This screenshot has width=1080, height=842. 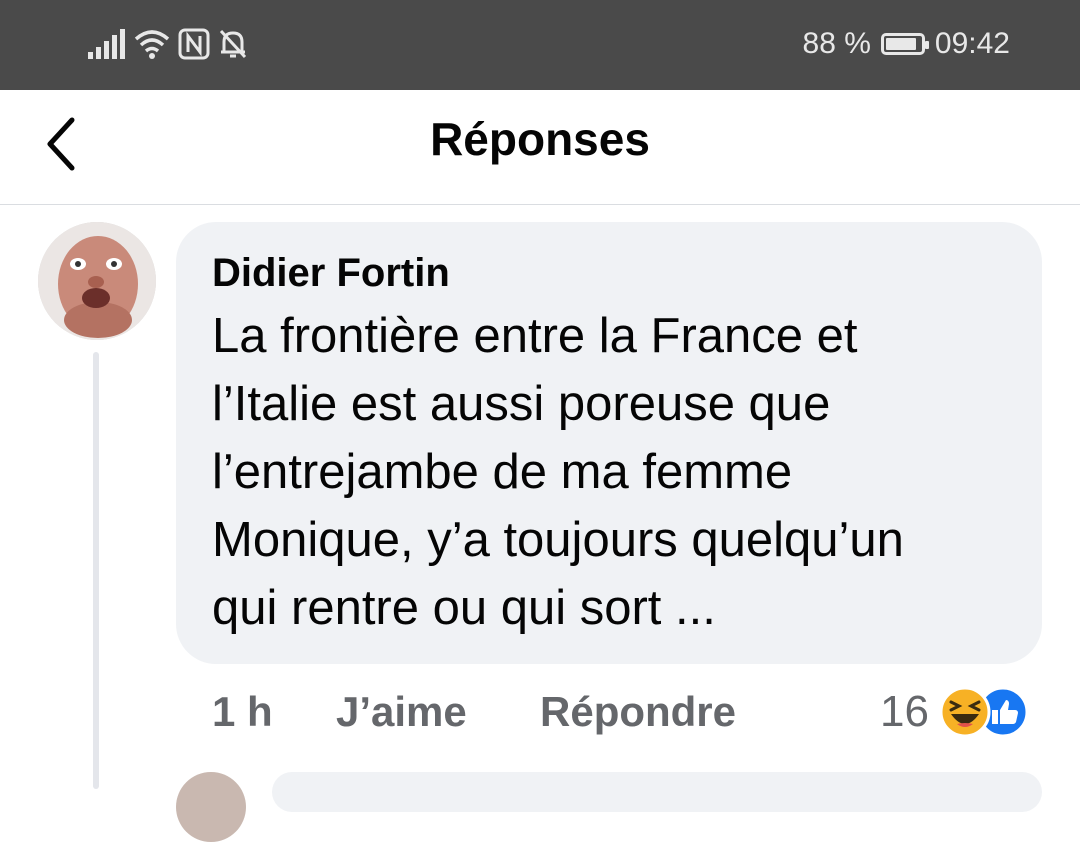 What do you see at coordinates (194, 44) in the screenshot?
I see `nfc-icon` at bounding box center [194, 44].